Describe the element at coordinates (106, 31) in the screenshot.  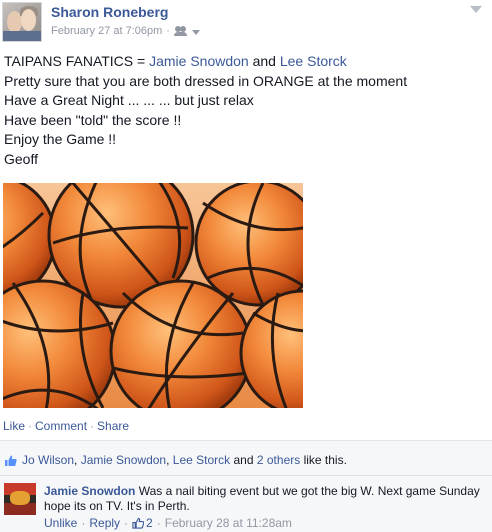
I see `post-timestamp-link: February 27 at 7:06pm` at that location.